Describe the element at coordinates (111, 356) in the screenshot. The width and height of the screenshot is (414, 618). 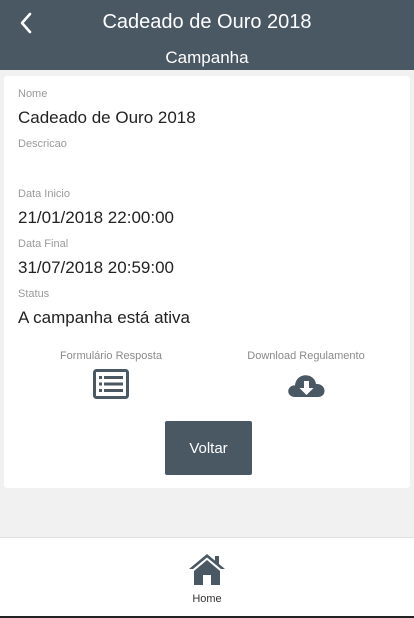
I see `action-label: Formulário Resposta` at that location.